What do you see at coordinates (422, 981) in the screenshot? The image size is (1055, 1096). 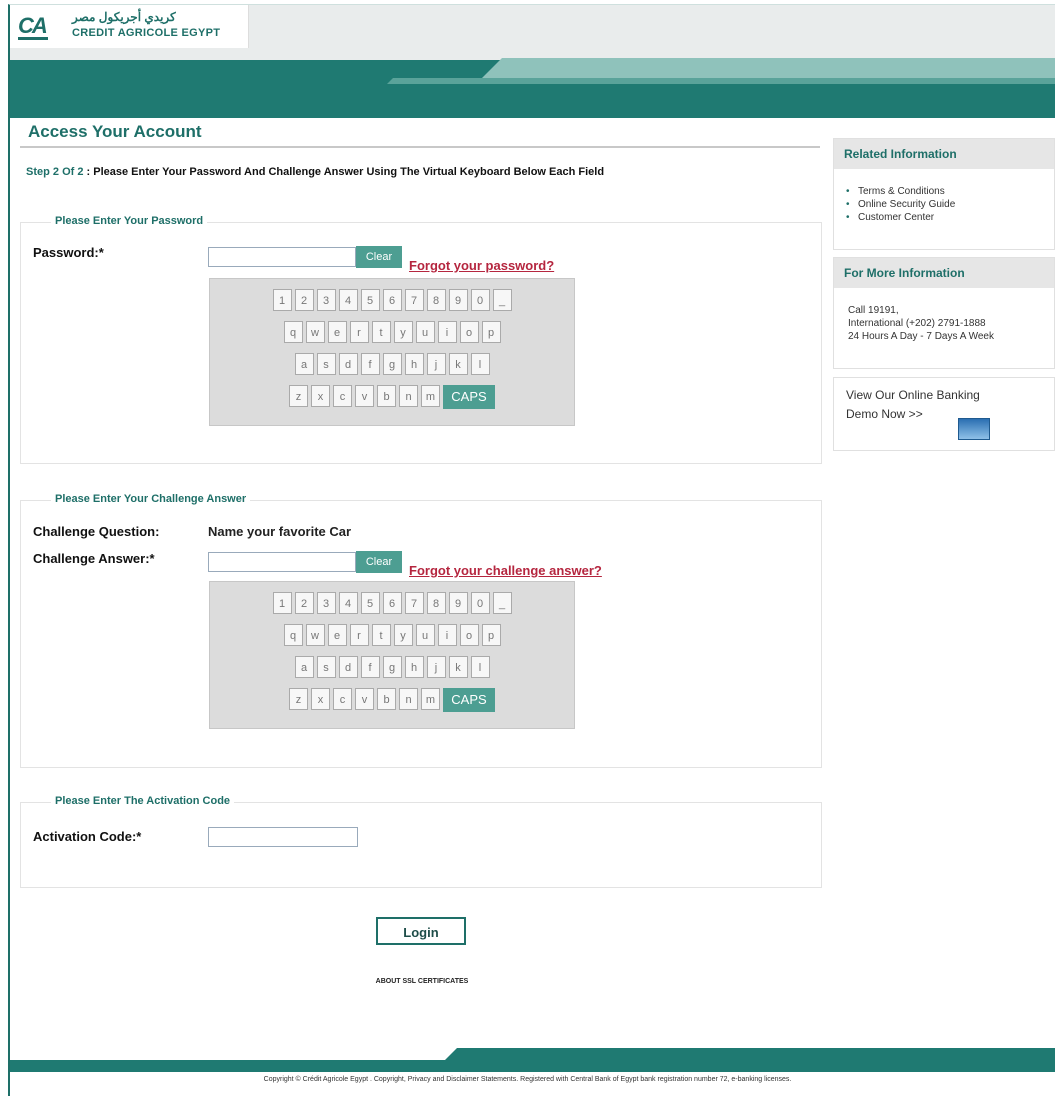 I see `ssl-certificates-link: ABOUT SSL CERTIFICATES` at bounding box center [422, 981].